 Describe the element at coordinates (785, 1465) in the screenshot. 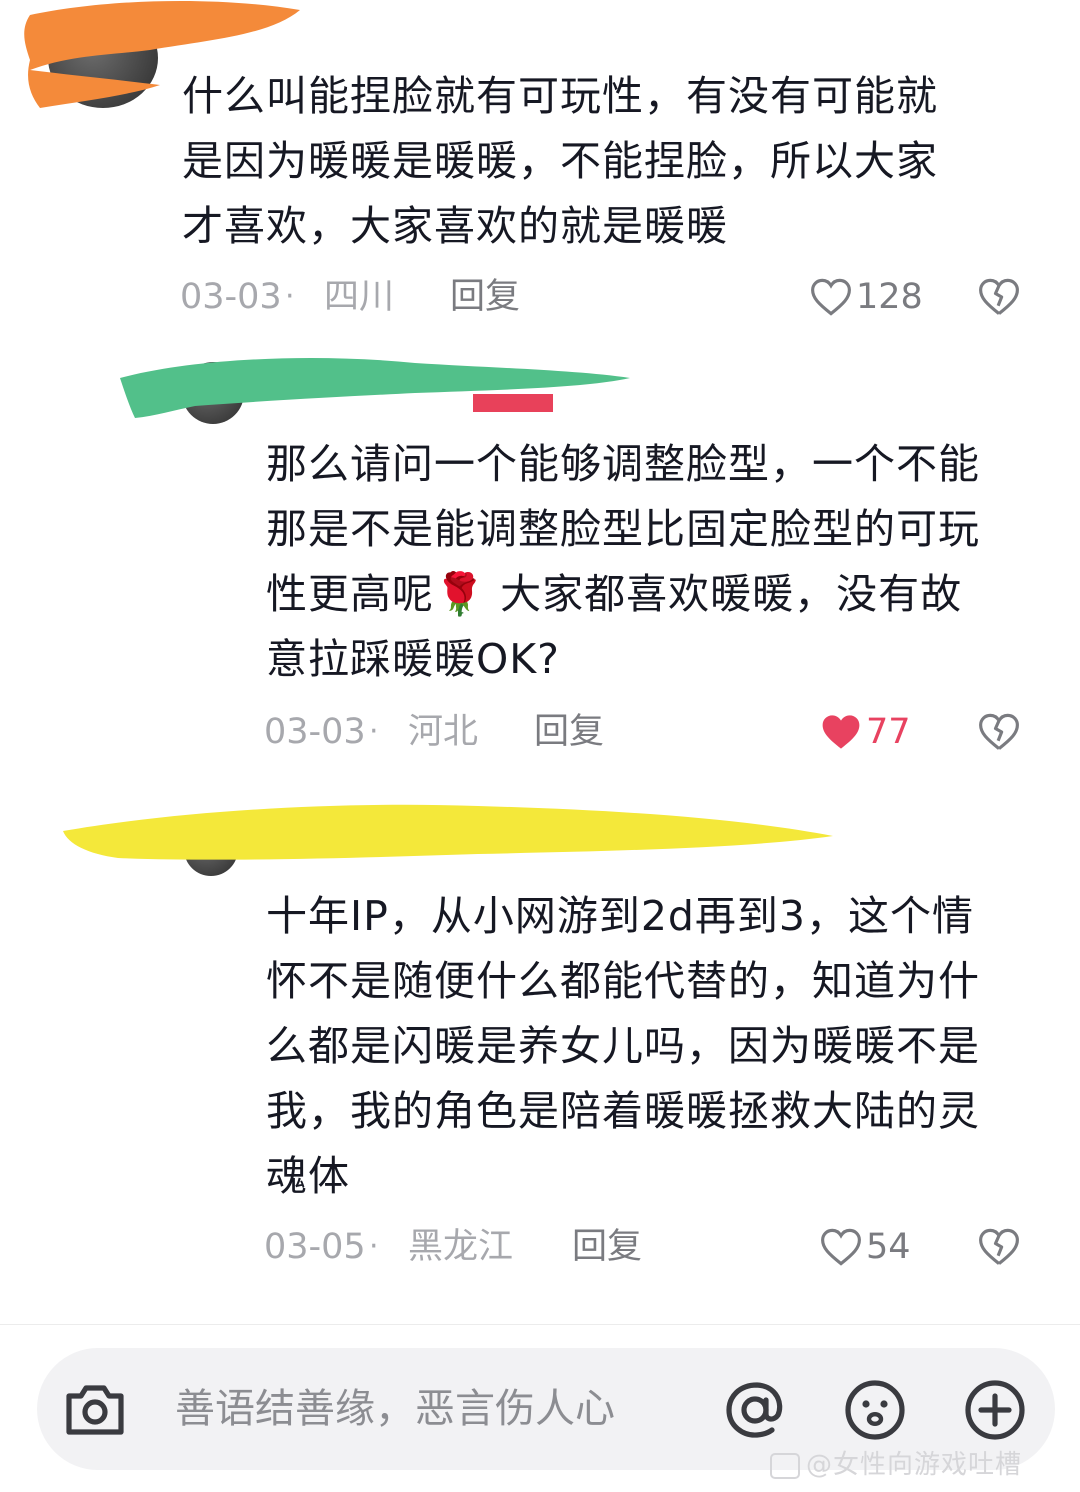

I see `watermark-logo-icon` at that location.